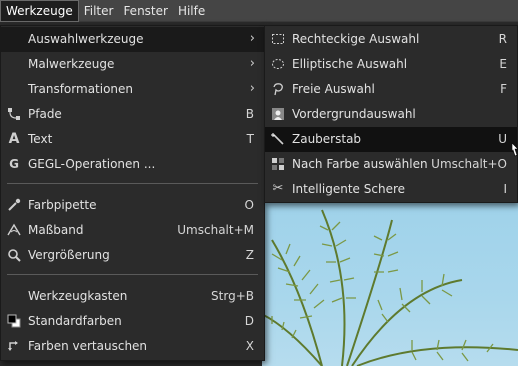 The width and height of the screenshot is (518, 366). I want to click on menu-item-label: Pfade, so click(45, 114).